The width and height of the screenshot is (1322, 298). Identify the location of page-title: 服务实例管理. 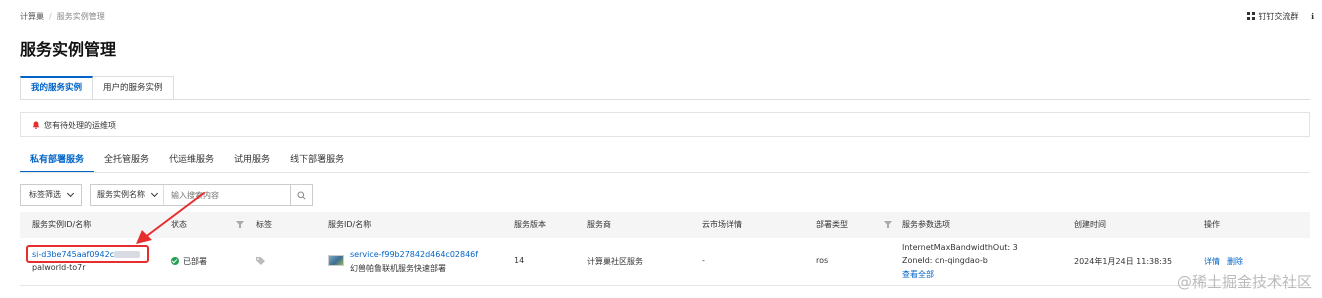
(68, 49).